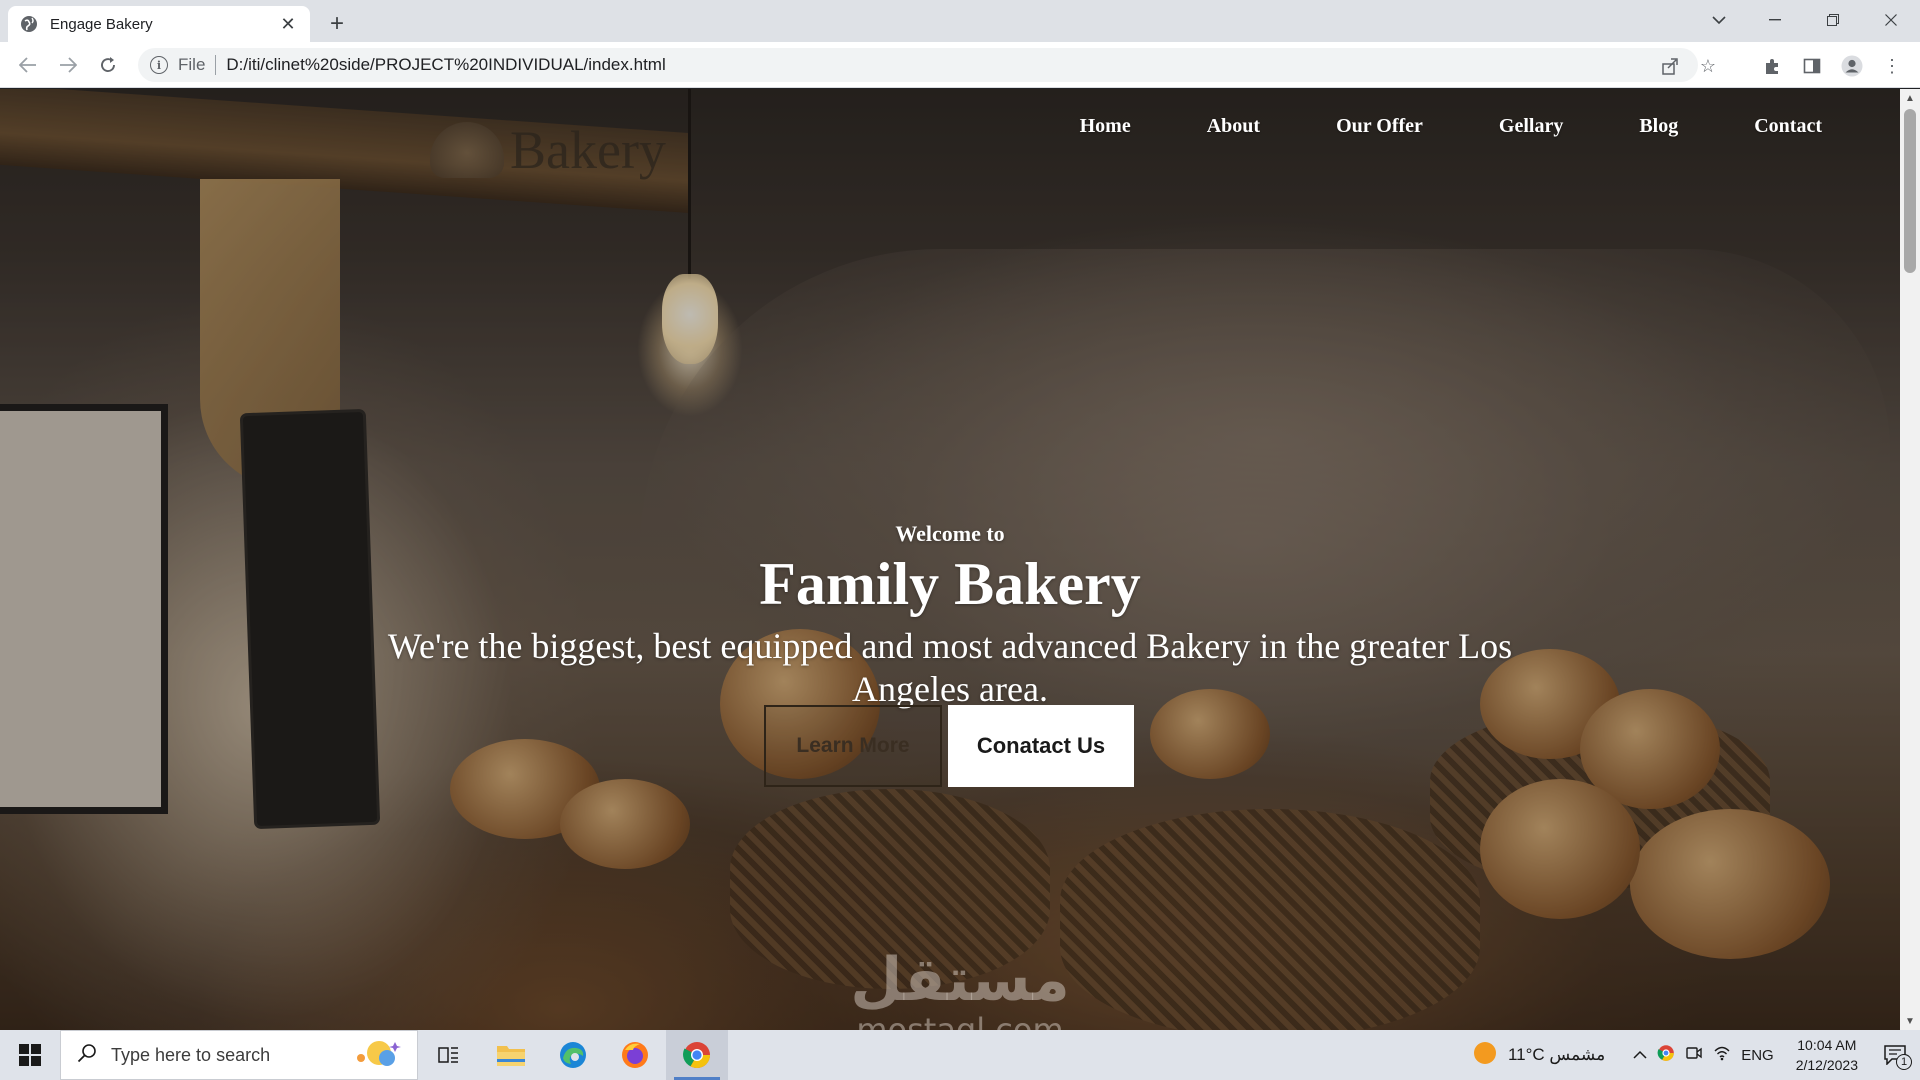 Image resolution: width=1920 pixels, height=1080 pixels. What do you see at coordinates (1105, 126) in the screenshot?
I see `nav-home: Home` at bounding box center [1105, 126].